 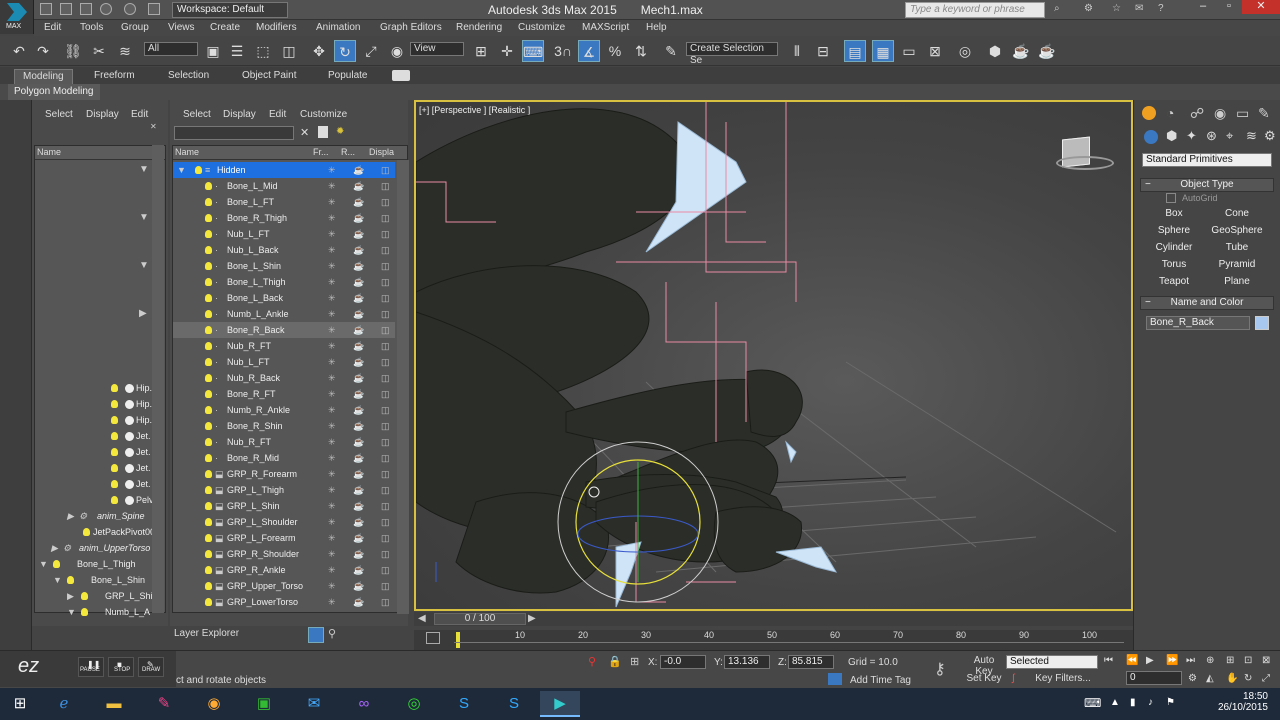 What do you see at coordinates (284, 410) in the screenshot?
I see `table-row: · Numb_R_Ankle ✳ ☕ ◫` at bounding box center [284, 410].